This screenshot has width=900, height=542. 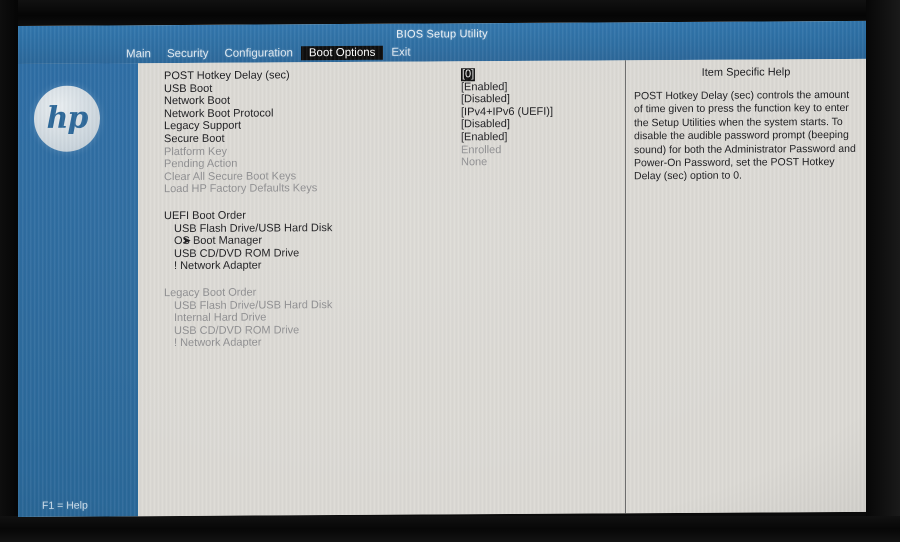 I want to click on uefi-boot-entry-usb-flash-drive-usb-hard-disk-label: USB Flash Drive/USB Hard Disk, so click(x=253, y=228).